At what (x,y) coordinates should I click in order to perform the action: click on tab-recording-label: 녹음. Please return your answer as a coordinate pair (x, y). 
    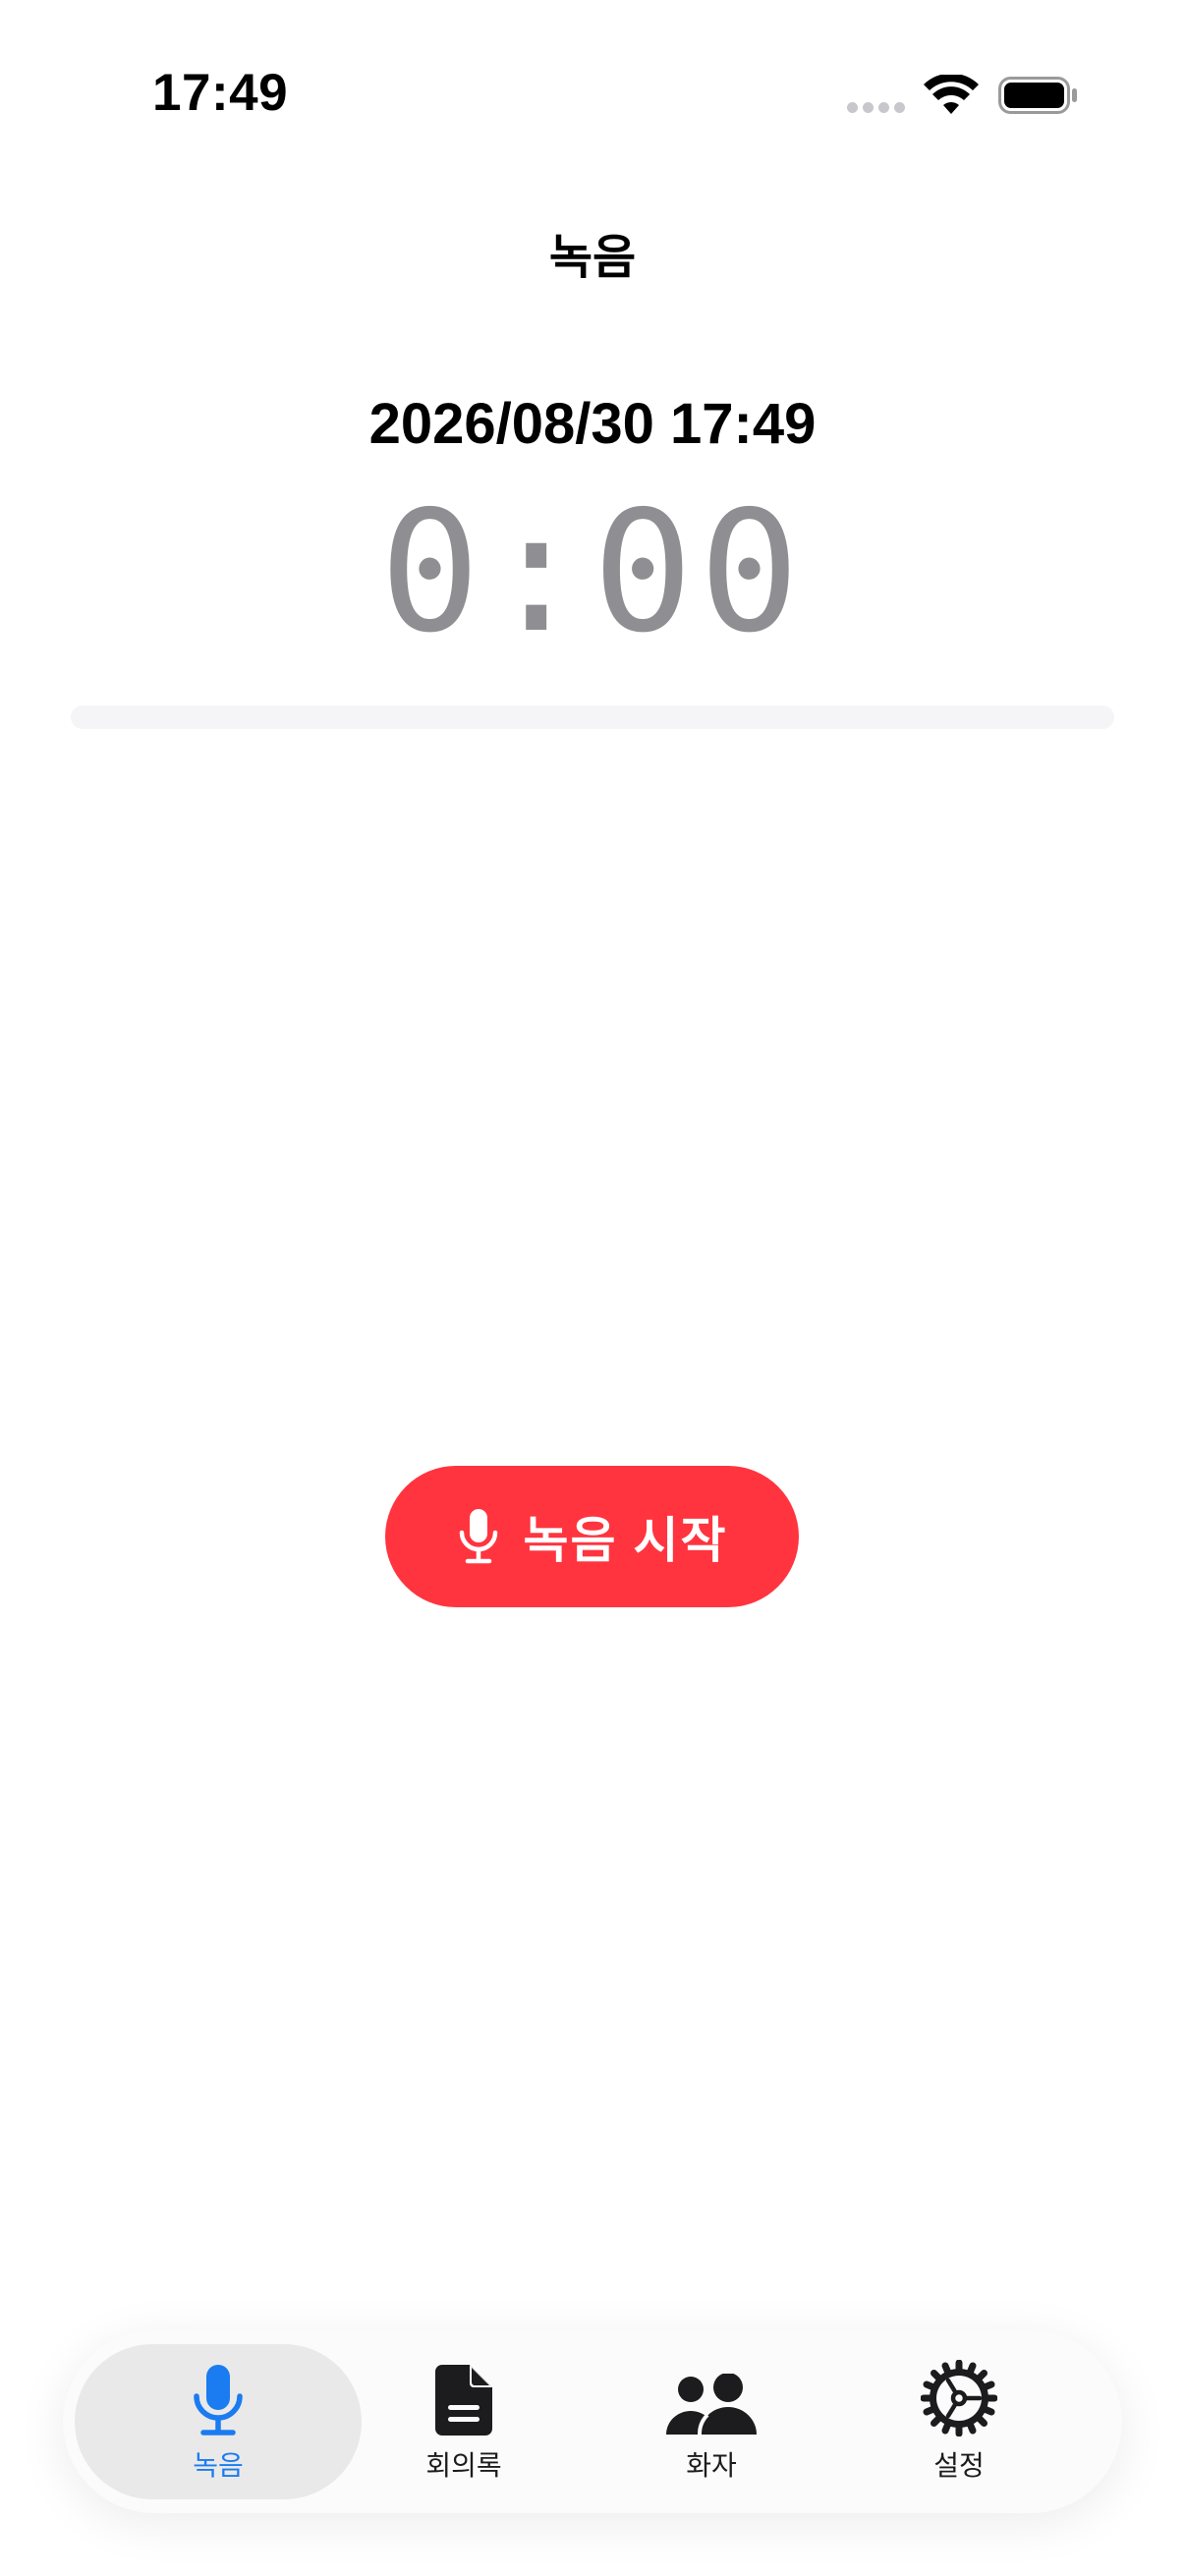
    Looking at the image, I should click on (219, 2465).